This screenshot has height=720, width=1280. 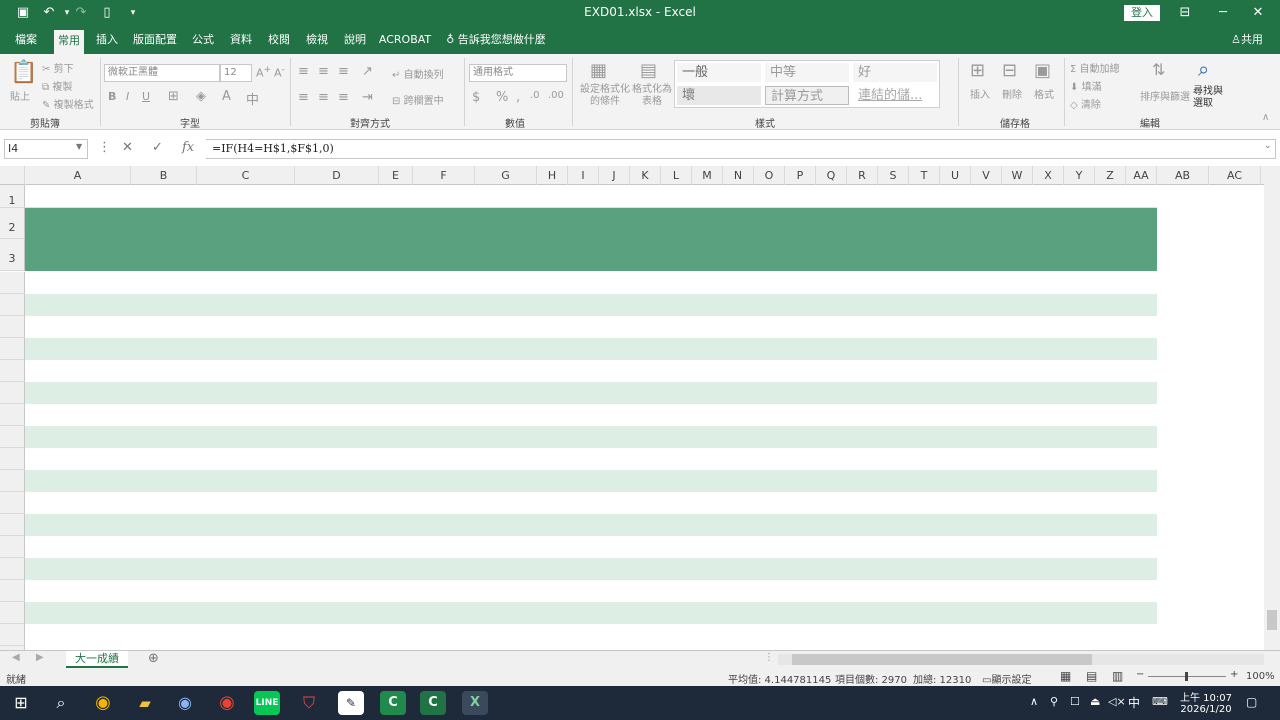 I want to click on chrome-icon: ◉, so click(x=103, y=703).